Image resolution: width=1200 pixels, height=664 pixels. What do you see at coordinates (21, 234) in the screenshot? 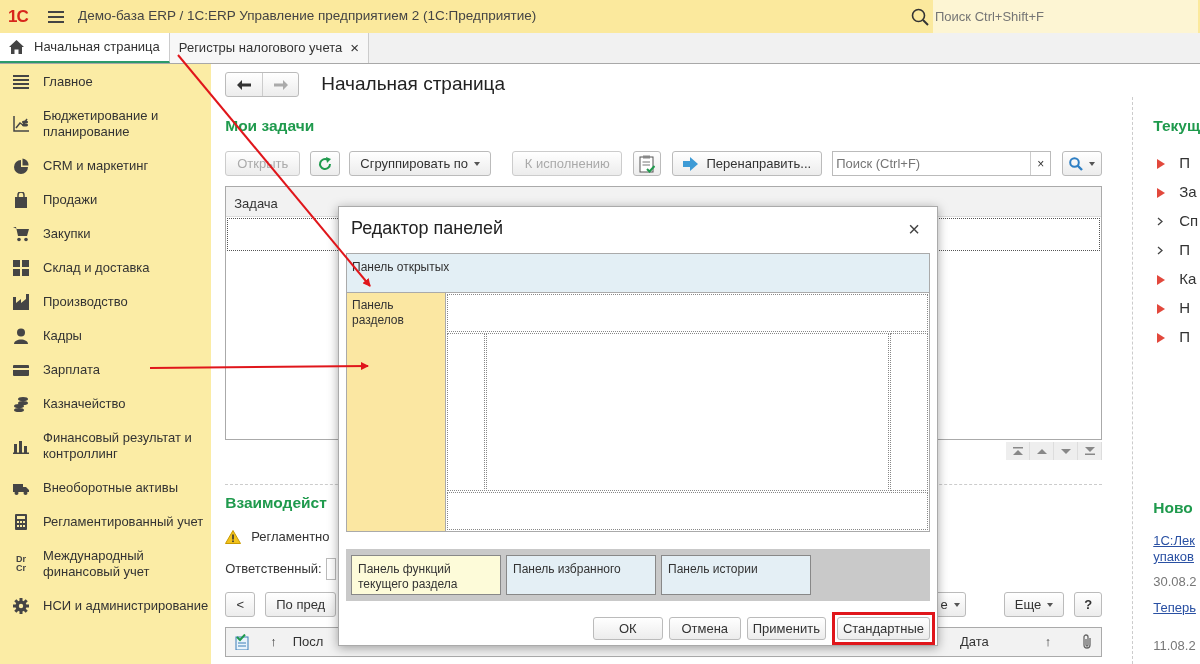
I see `cart-icon` at bounding box center [21, 234].